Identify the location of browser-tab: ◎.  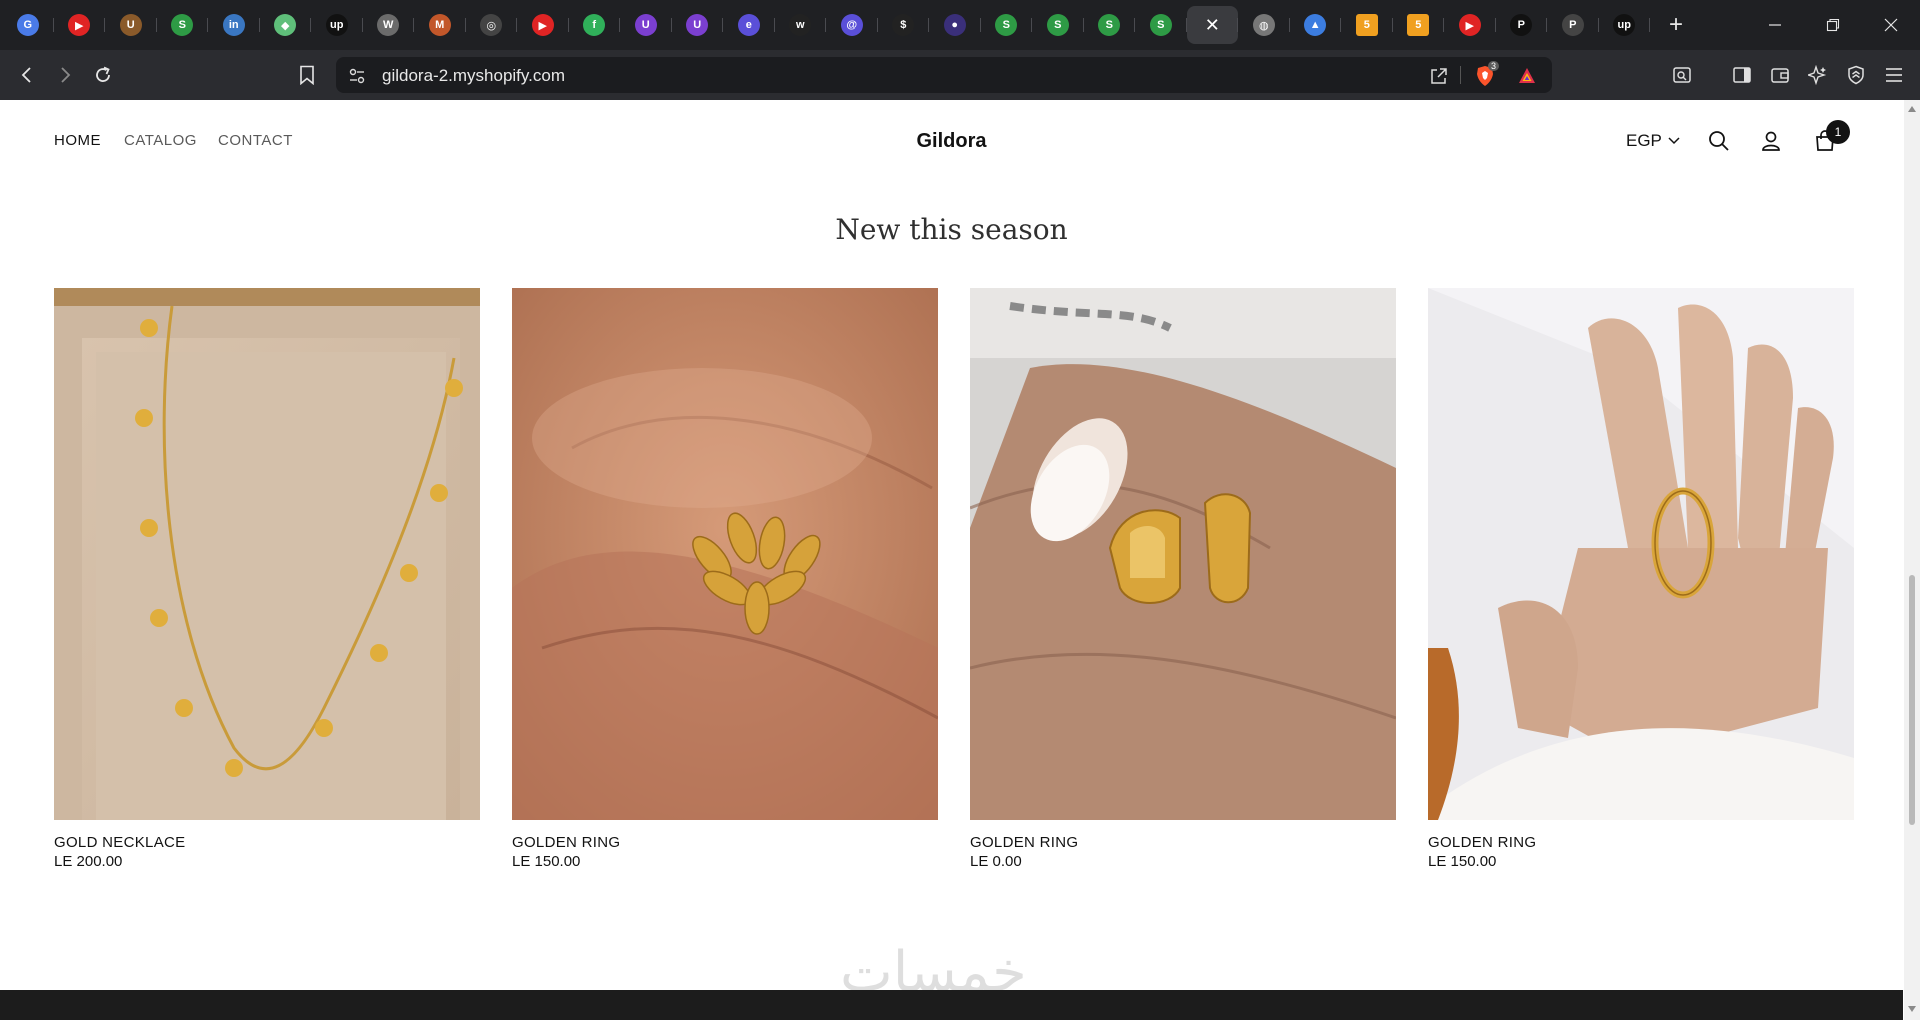
(491, 25).